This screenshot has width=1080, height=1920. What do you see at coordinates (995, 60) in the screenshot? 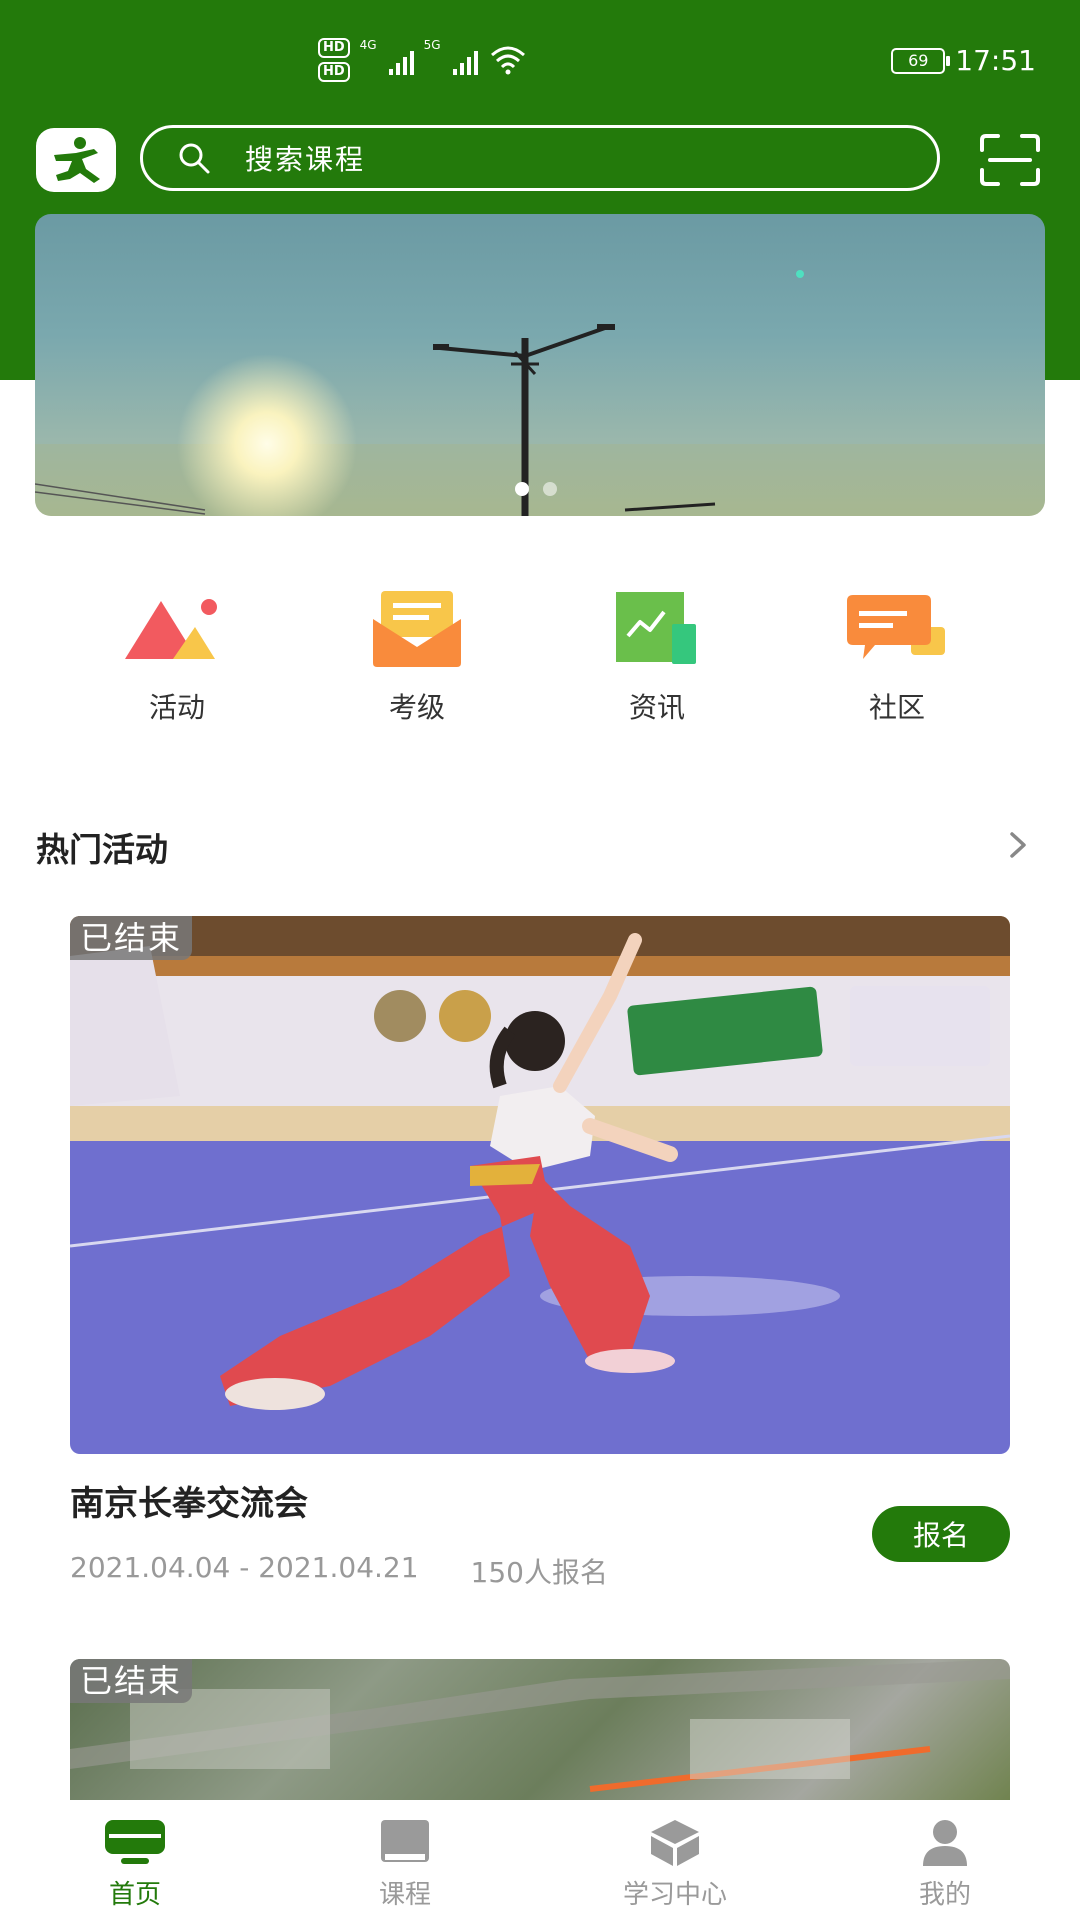
I see `clock: 17:51` at bounding box center [995, 60].